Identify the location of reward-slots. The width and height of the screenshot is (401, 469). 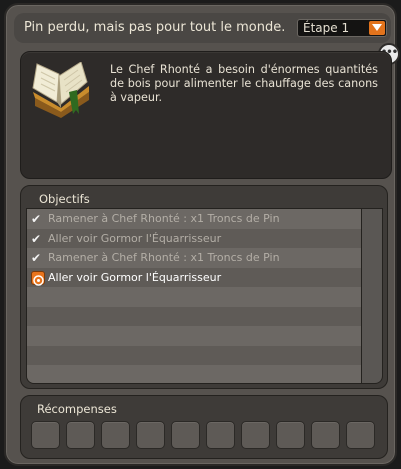
(203, 435).